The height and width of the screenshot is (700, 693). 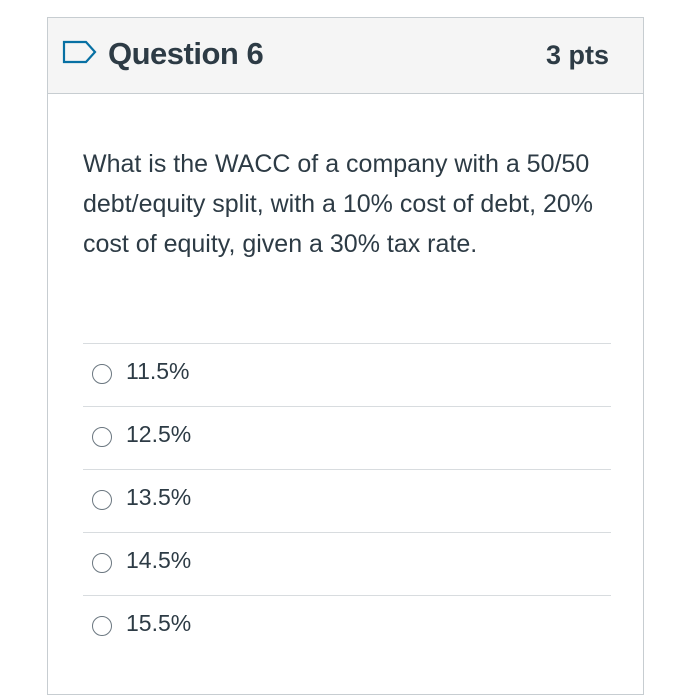 I want to click on answer-option: 15.5%, so click(x=347, y=626).